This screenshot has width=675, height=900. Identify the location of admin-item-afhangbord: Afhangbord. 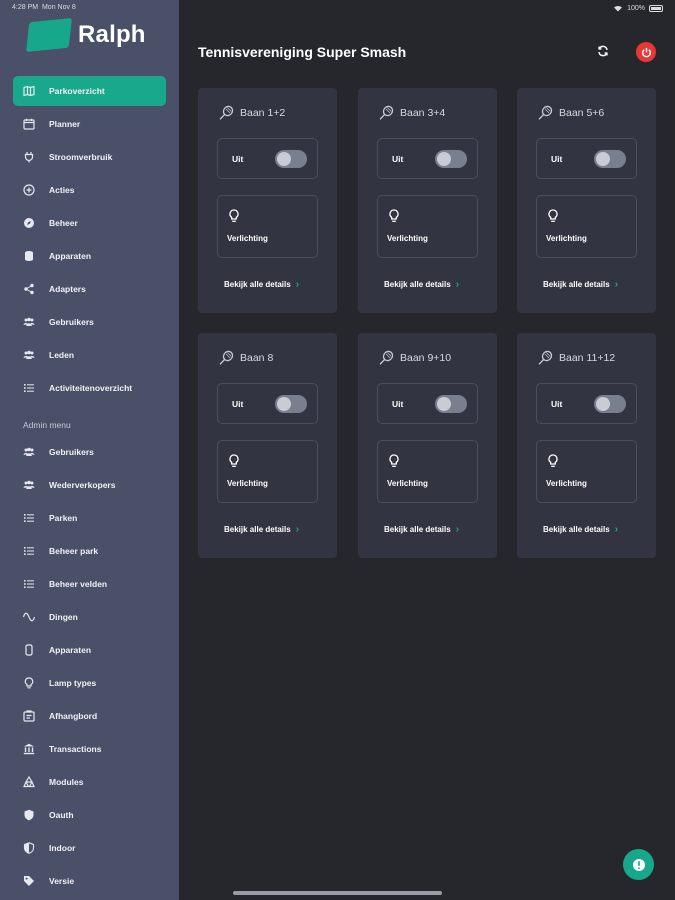
(89, 716).